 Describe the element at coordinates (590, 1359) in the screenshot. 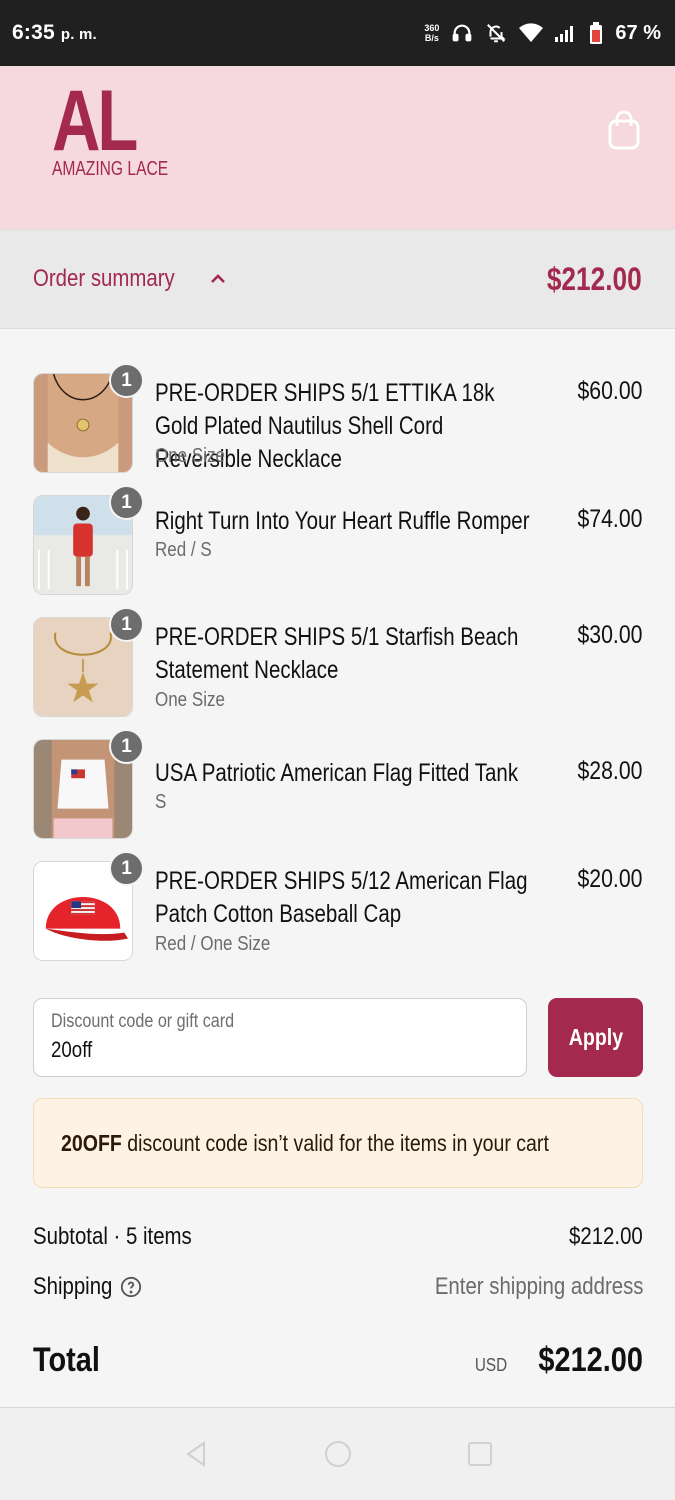

I see `total-value: $212.00` at that location.